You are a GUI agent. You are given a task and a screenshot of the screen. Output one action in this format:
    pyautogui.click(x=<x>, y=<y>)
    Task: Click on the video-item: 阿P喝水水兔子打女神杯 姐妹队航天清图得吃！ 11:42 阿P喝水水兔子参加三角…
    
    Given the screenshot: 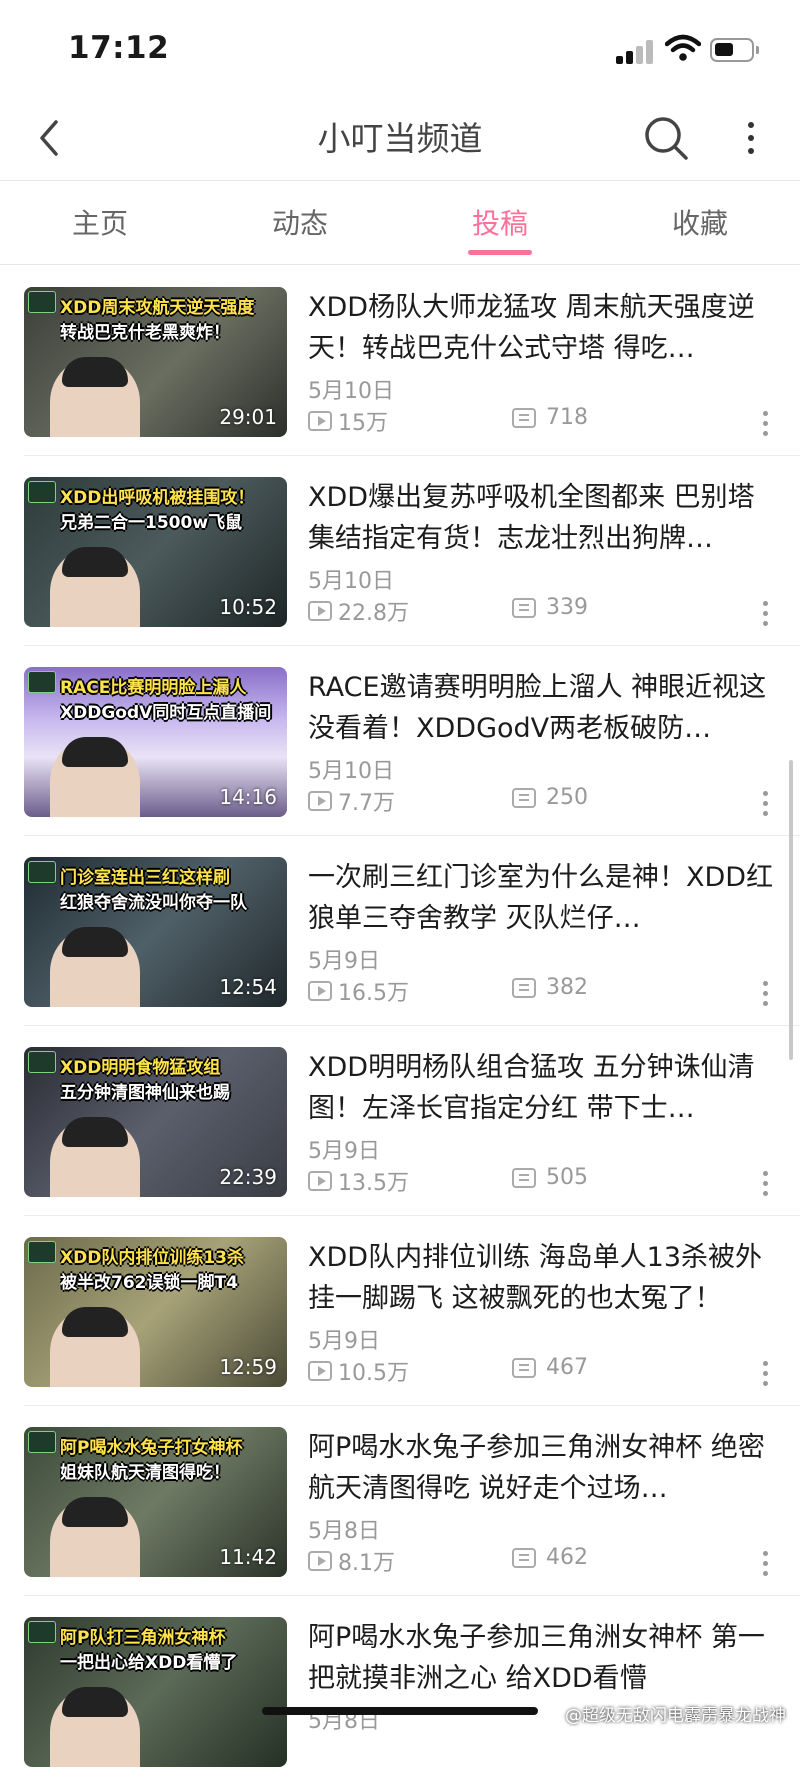 What is the action you would take?
    pyautogui.click(x=400, y=1501)
    